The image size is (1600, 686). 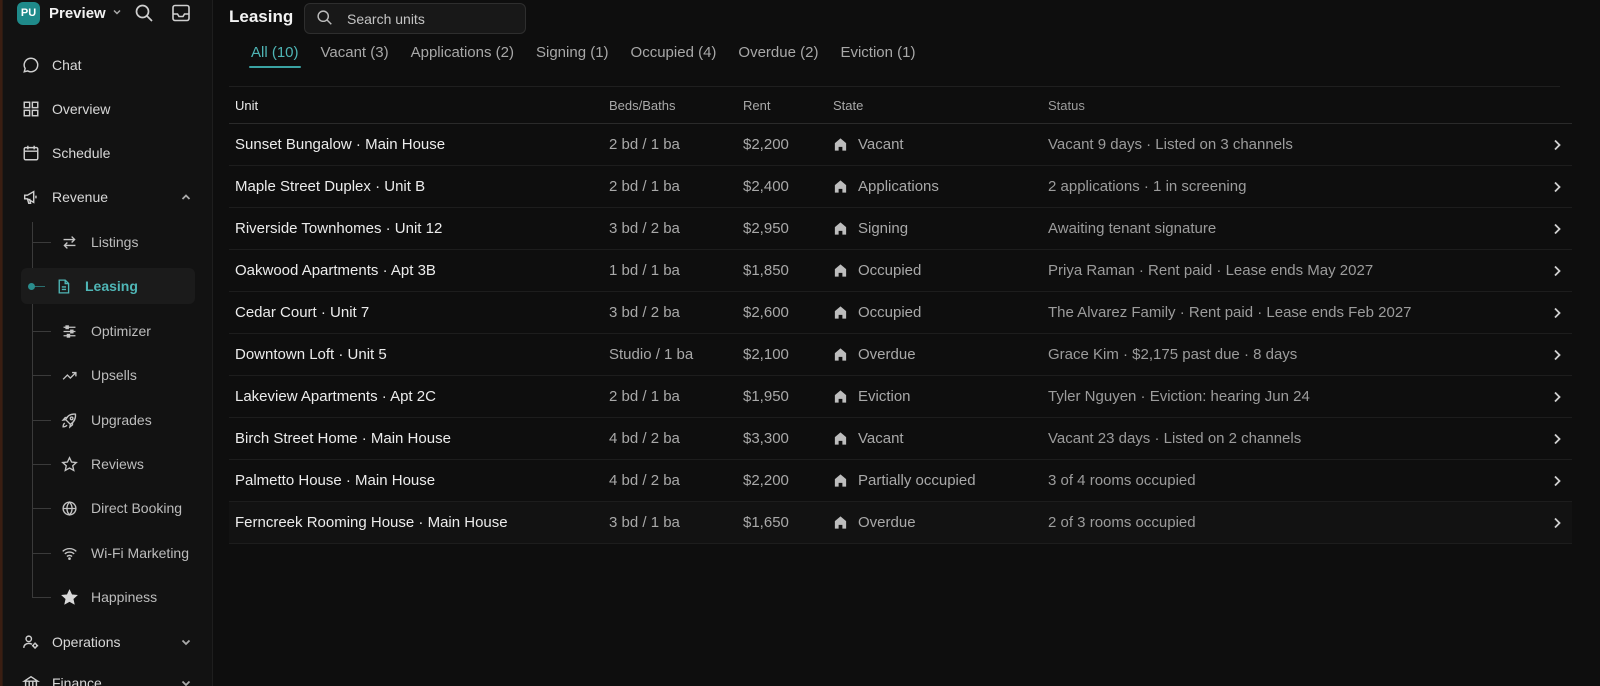 I want to click on status-text: 2 of 3 rooms occupied, so click(x=1122, y=522).